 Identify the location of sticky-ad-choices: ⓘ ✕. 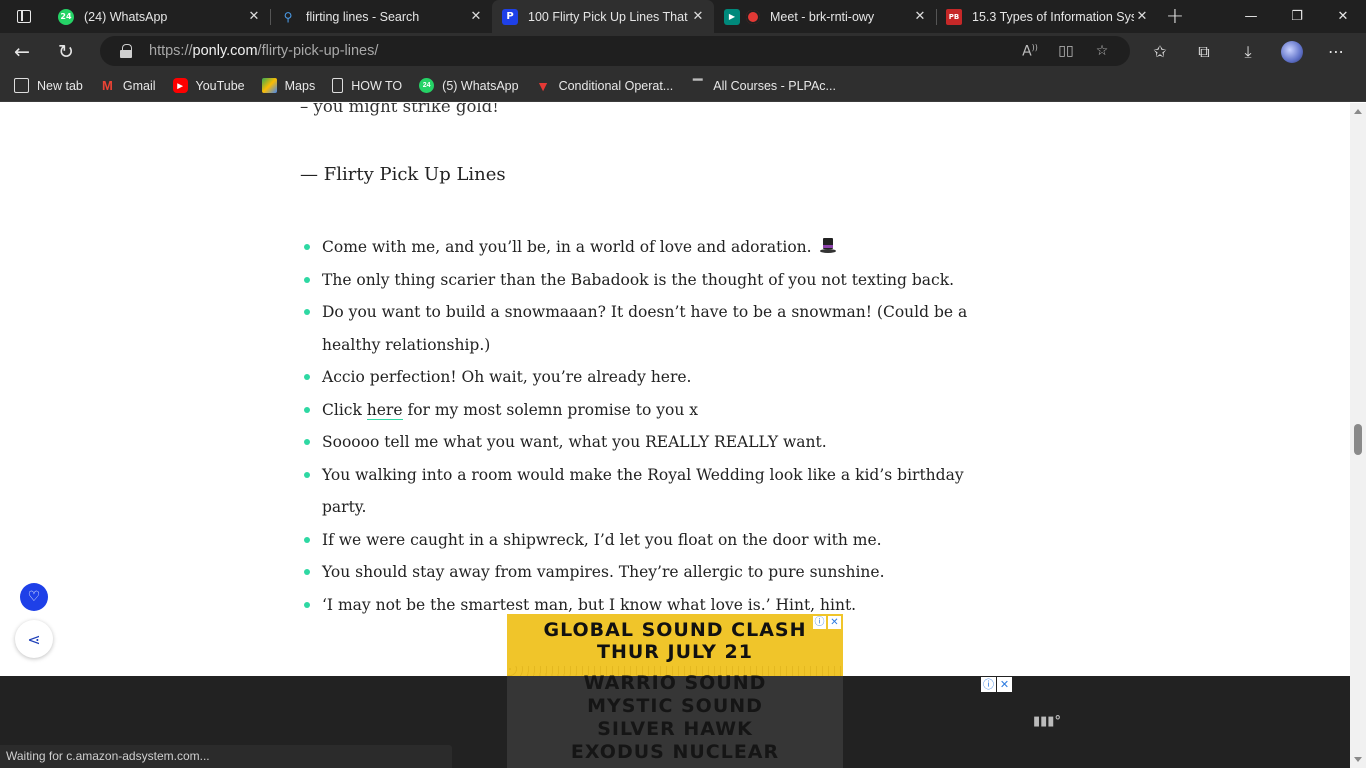
(996, 684).